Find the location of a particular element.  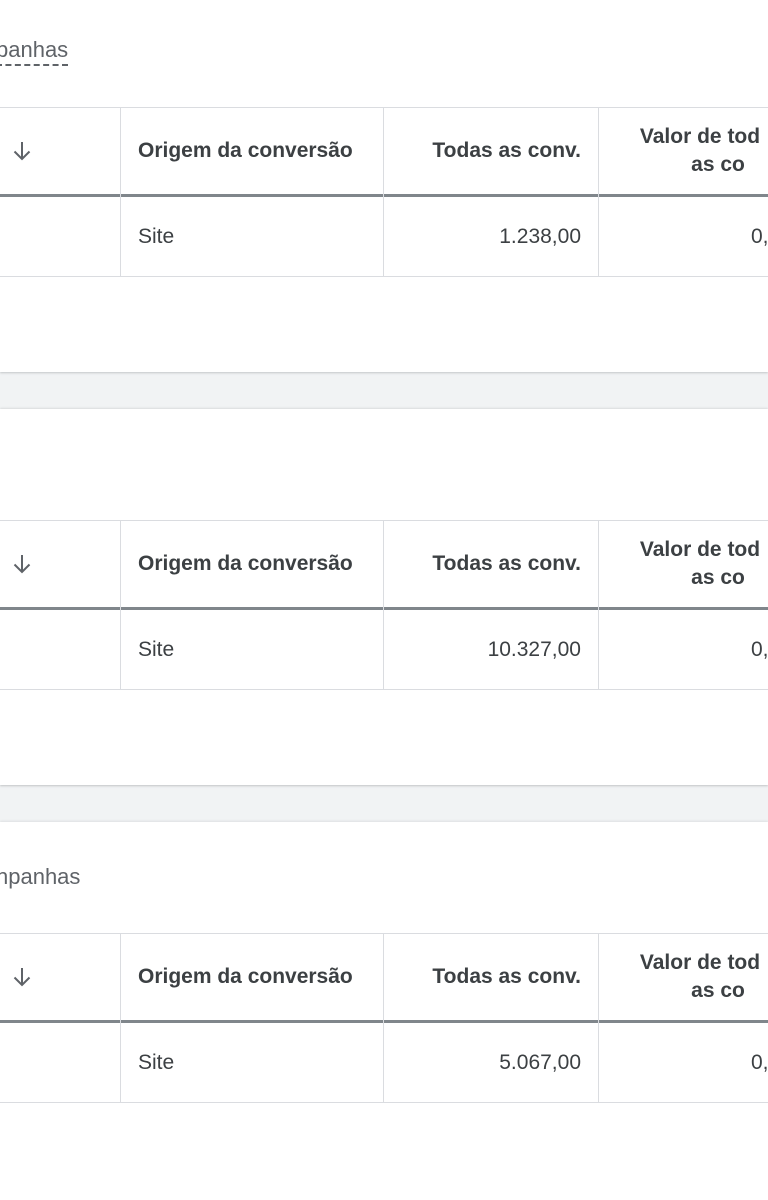

cell-all-conversions: 1.238,00 is located at coordinates (540, 236).